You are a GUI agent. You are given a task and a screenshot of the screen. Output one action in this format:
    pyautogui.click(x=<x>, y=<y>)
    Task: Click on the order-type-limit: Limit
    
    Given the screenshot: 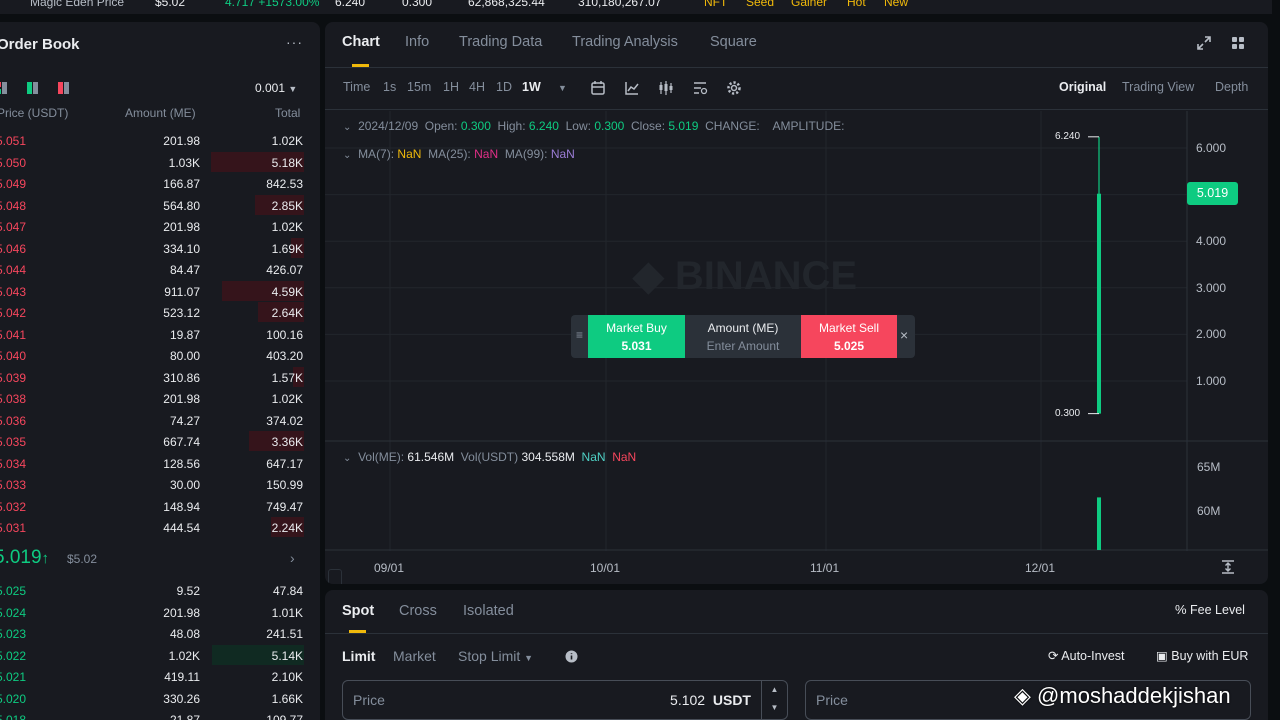 What is the action you would take?
    pyautogui.click(x=358, y=656)
    